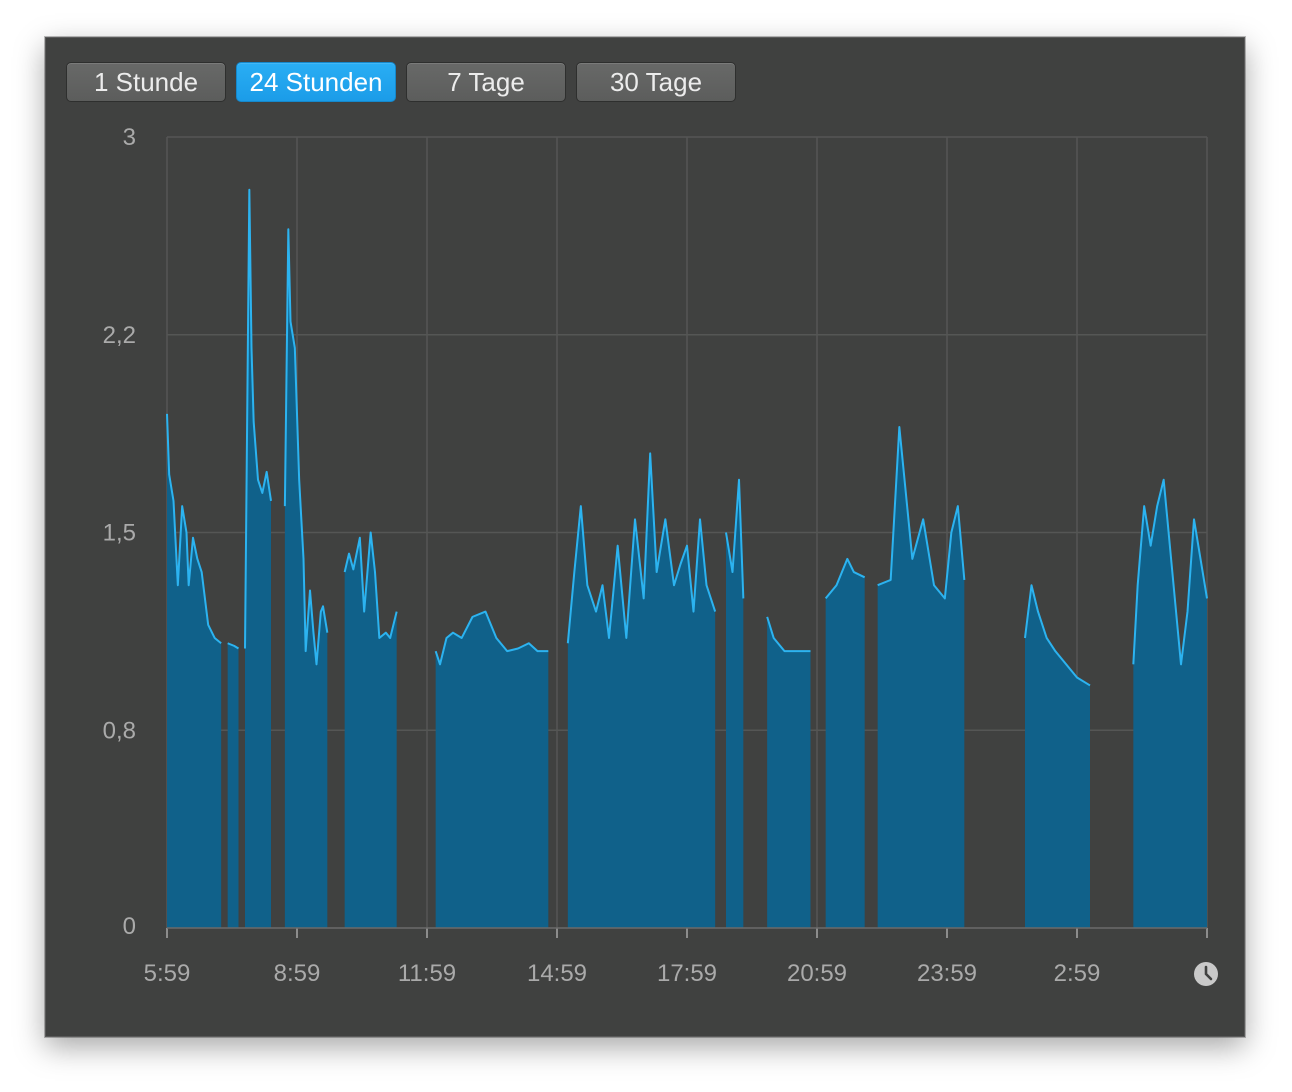 The width and height of the screenshot is (1292, 1092). What do you see at coordinates (947, 973) in the screenshot?
I see `x-tick-label: 23:59` at bounding box center [947, 973].